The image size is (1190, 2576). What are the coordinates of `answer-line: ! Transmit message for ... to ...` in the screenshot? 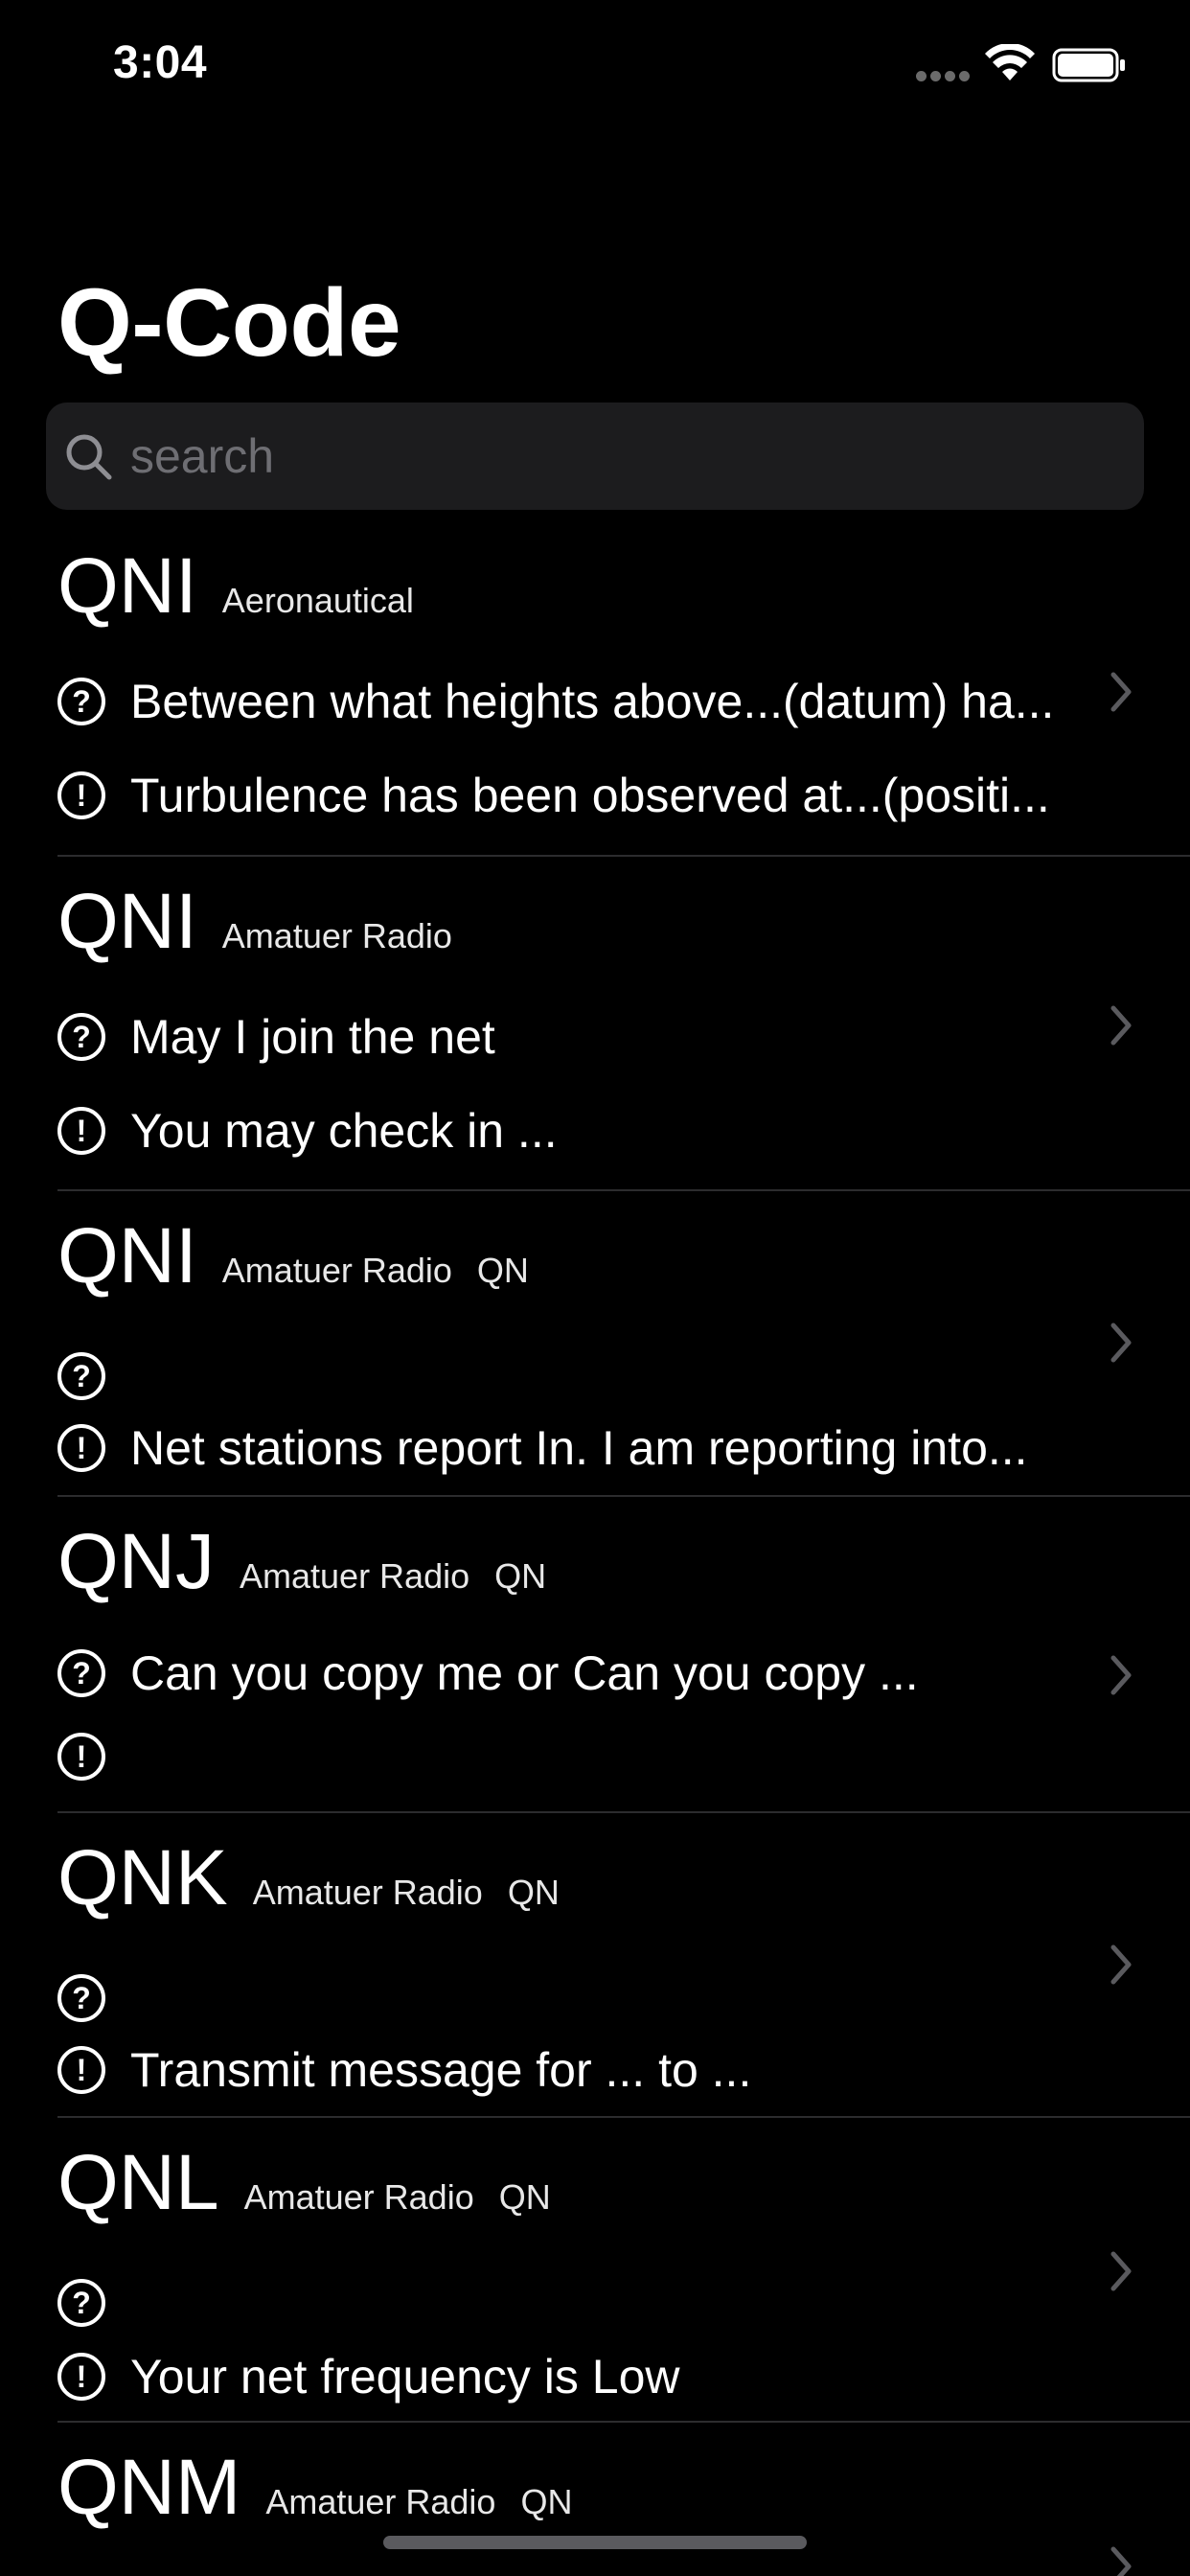 It's located at (404, 2070).